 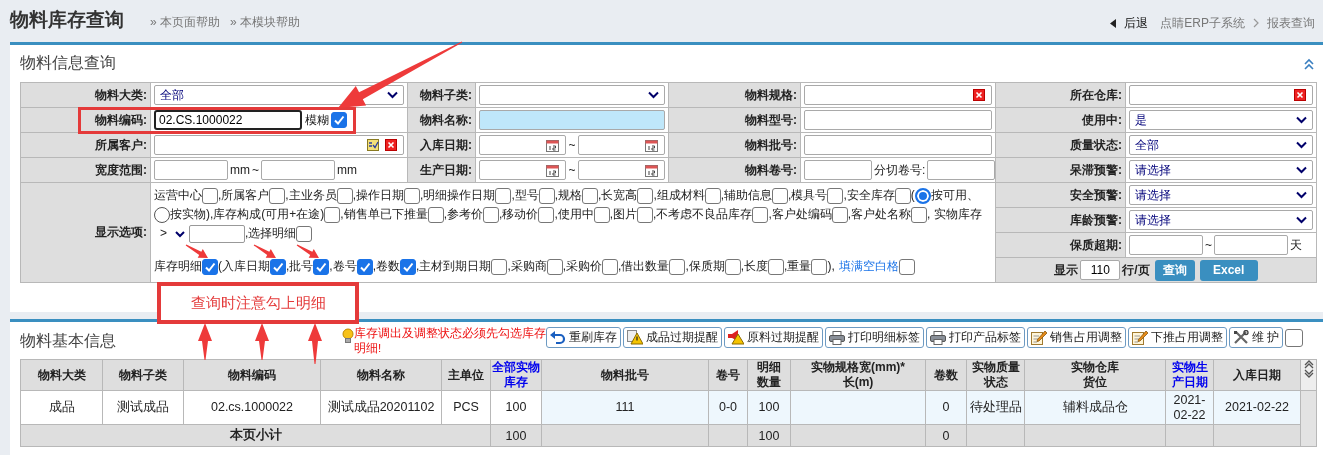 What do you see at coordinates (625, 375) in the screenshot?
I see `column-header: 物料批号` at bounding box center [625, 375].